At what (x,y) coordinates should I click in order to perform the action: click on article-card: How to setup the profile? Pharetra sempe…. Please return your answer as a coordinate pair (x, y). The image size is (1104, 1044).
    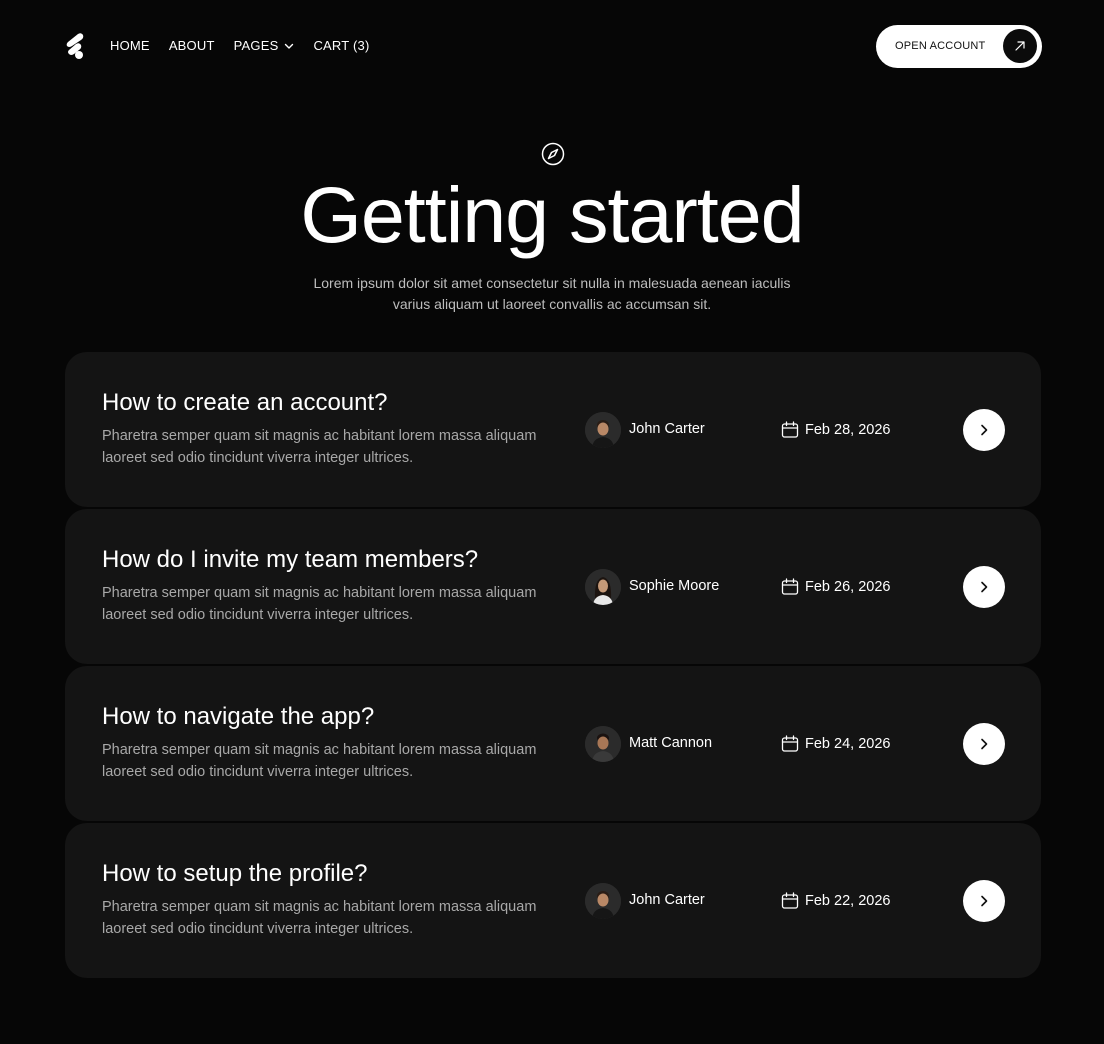
    Looking at the image, I should click on (553, 900).